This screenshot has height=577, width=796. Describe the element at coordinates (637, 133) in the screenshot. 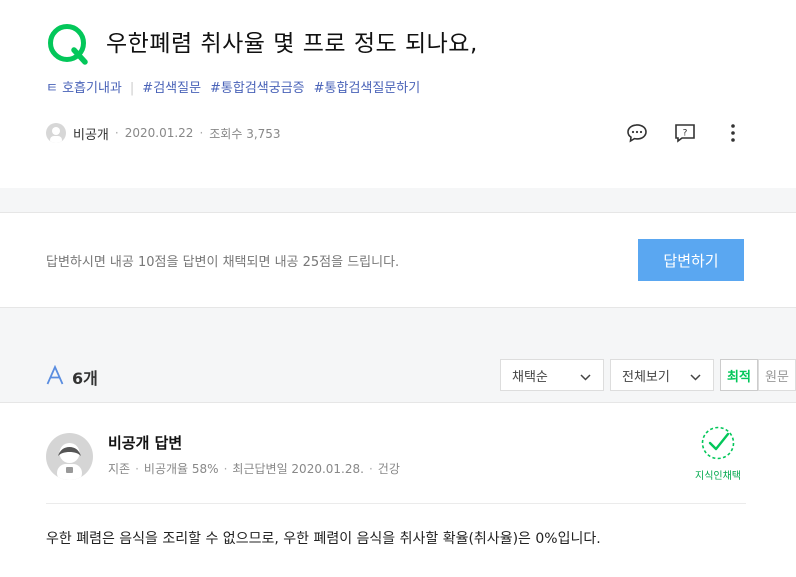

I see `comment-icon` at that location.